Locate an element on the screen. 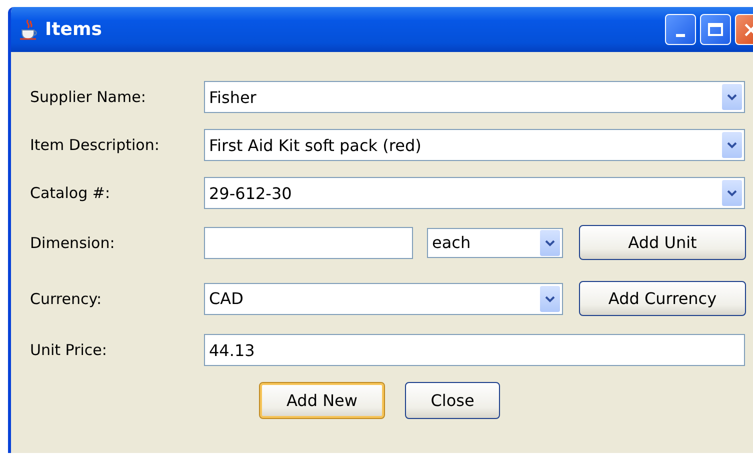 Image resolution: width=753 pixels, height=455 pixels. window-title: Items is located at coordinates (73, 29).